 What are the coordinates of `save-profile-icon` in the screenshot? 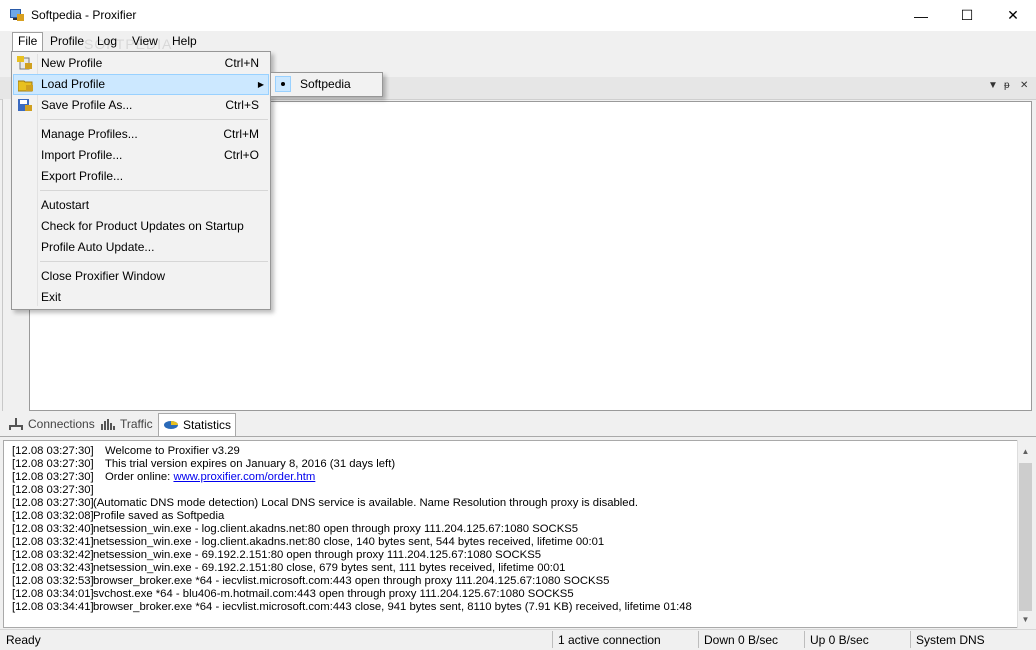 It's located at (25, 105).